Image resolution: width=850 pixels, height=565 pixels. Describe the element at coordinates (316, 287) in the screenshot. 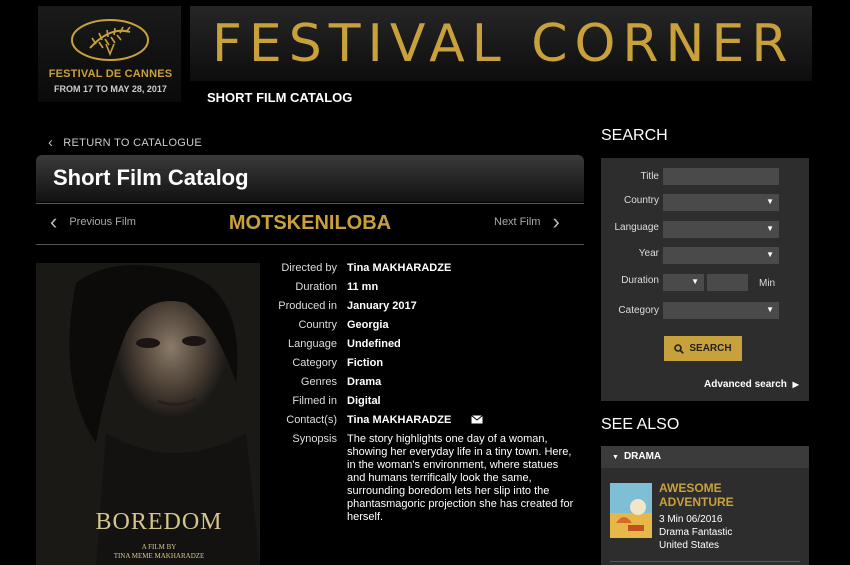

I see `detail-label: Duration` at that location.